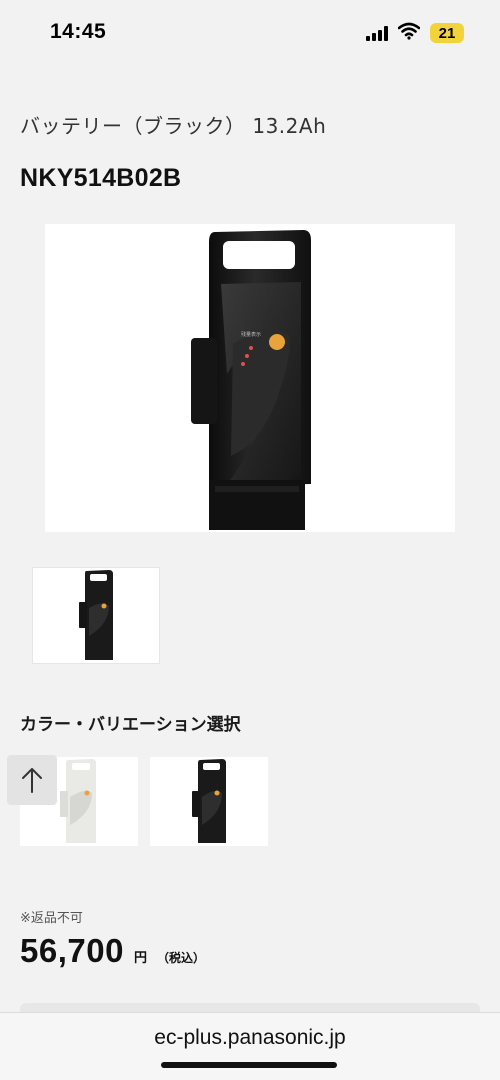  Describe the element at coordinates (72, 950) in the screenshot. I see `price-value: 56,700` at that location.